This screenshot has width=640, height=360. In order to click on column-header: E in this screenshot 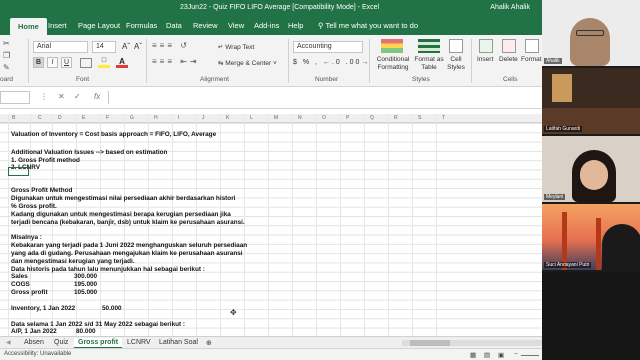, I will do `click(83, 118)`.